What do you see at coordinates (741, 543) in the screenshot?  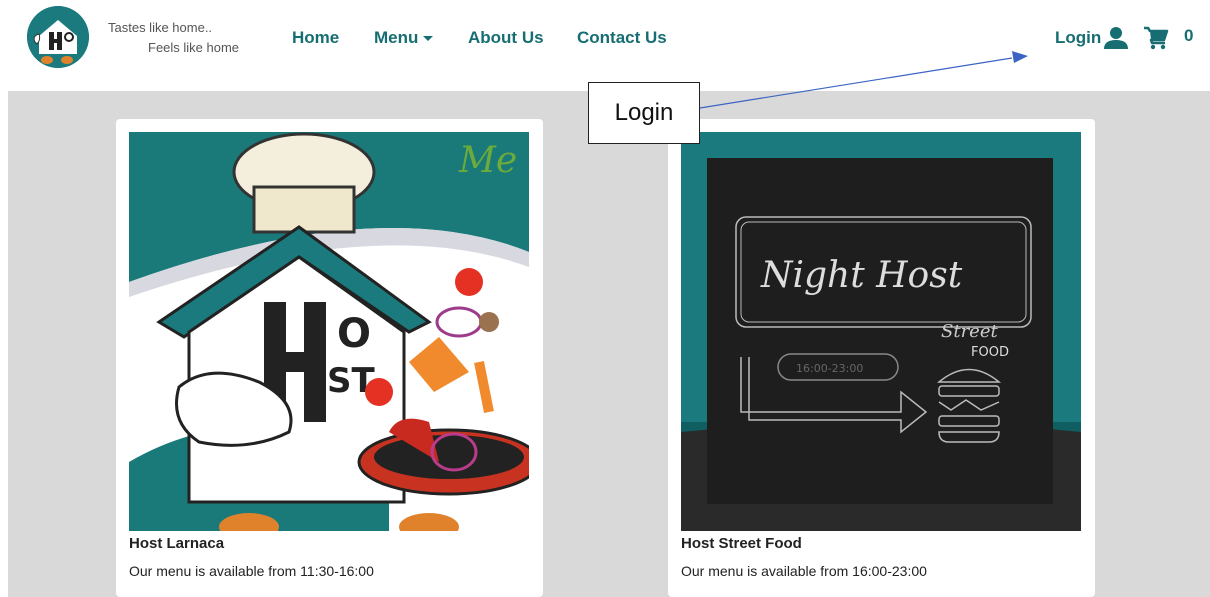 I see `card-title: Host Street Food` at bounding box center [741, 543].